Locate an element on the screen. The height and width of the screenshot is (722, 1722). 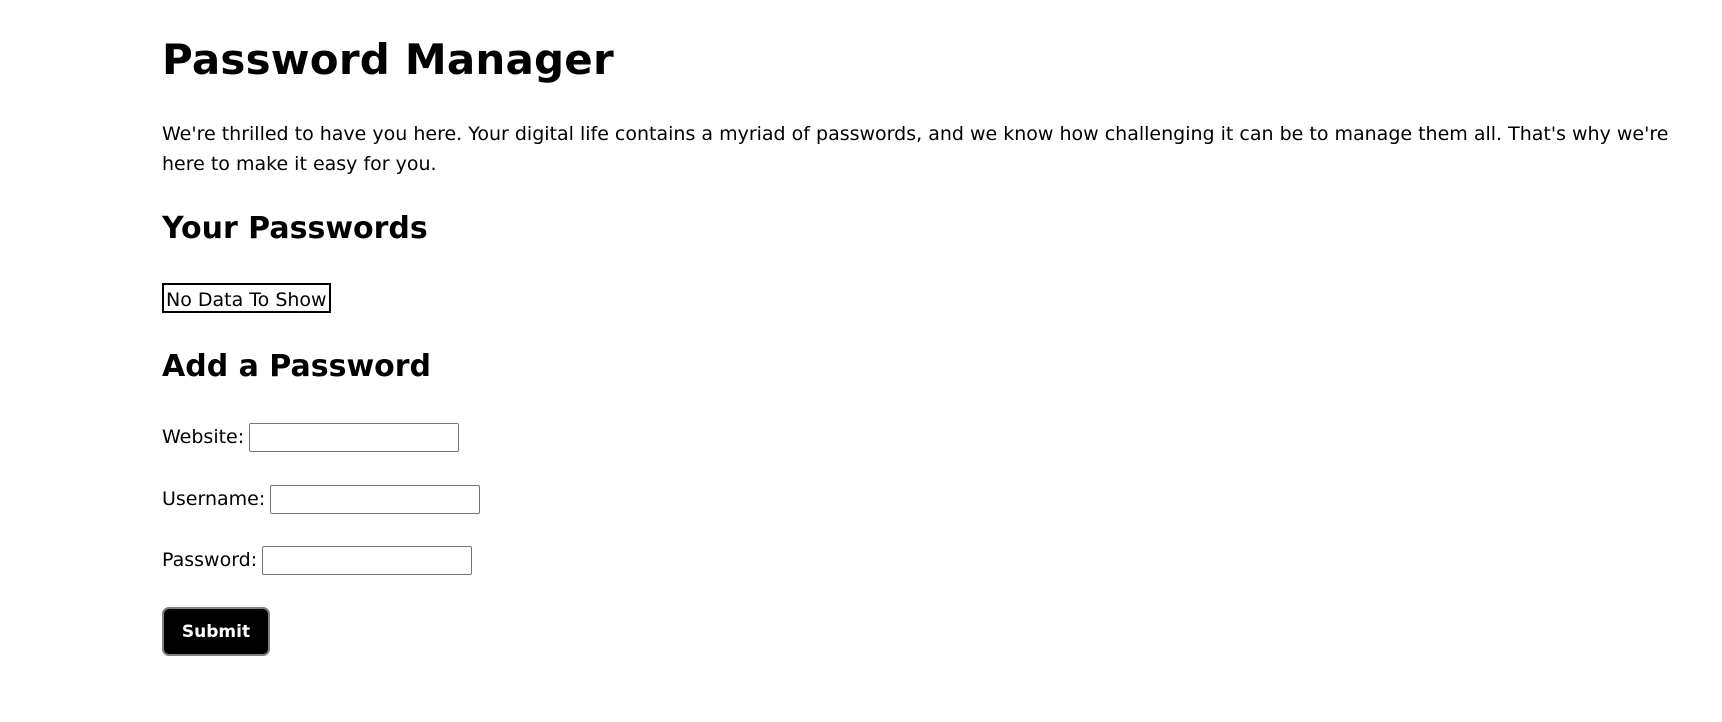
password-row: Password: is located at coordinates (317, 560).